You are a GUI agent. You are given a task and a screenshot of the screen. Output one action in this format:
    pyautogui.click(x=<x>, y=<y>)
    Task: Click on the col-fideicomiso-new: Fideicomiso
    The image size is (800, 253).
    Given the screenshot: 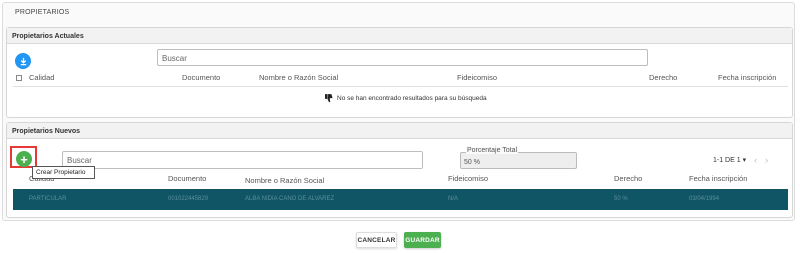 What is the action you would take?
    pyautogui.click(x=468, y=178)
    